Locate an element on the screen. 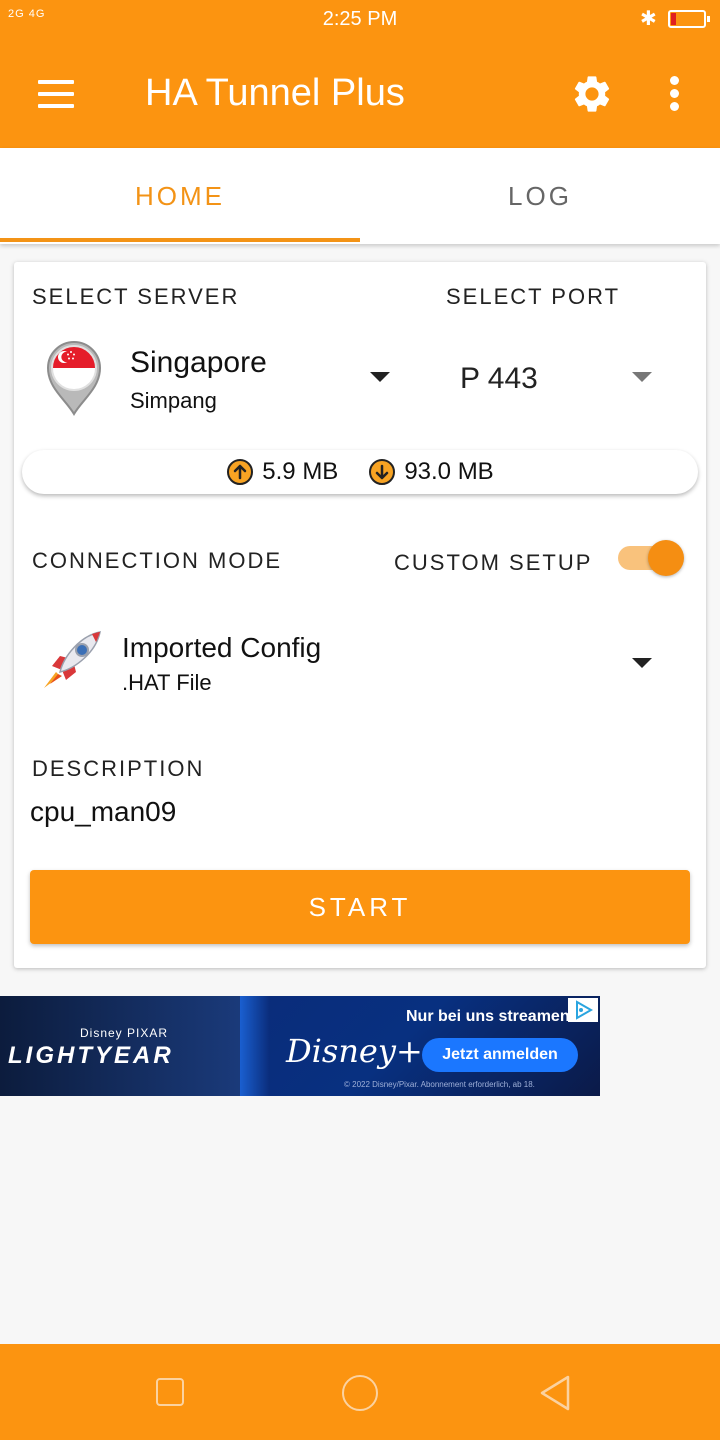 The width and height of the screenshot is (720, 1440). singapore-flag-icon is located at coordinates (74, 378).